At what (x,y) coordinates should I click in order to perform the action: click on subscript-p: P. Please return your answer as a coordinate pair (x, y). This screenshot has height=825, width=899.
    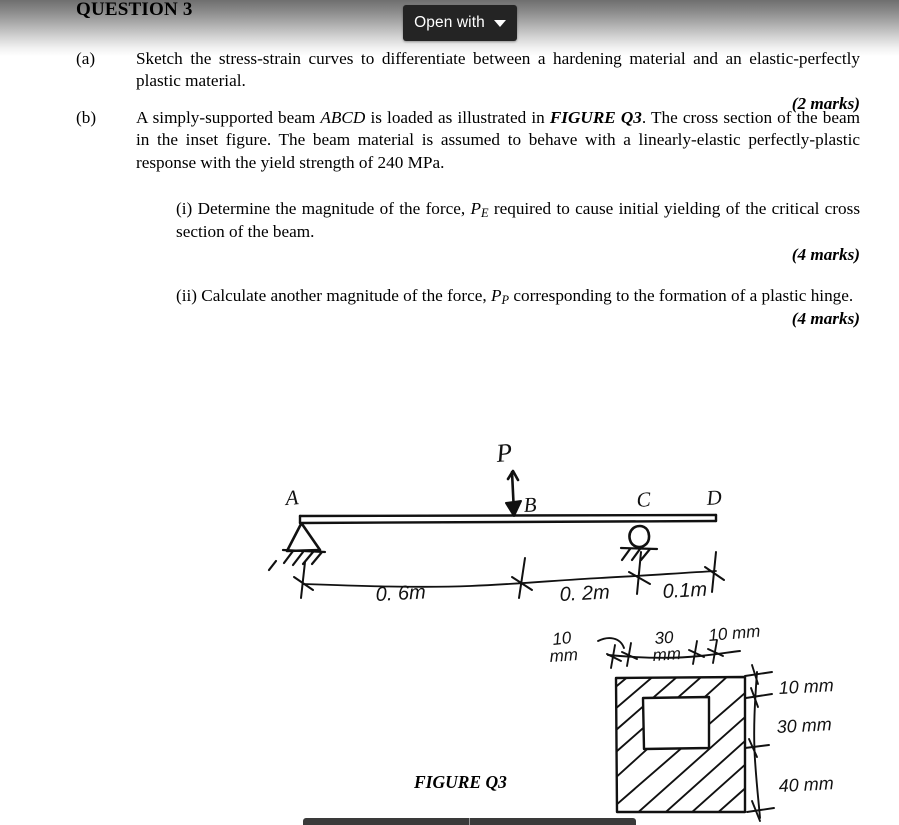
    Looking at the image, I should click on (505, 300).